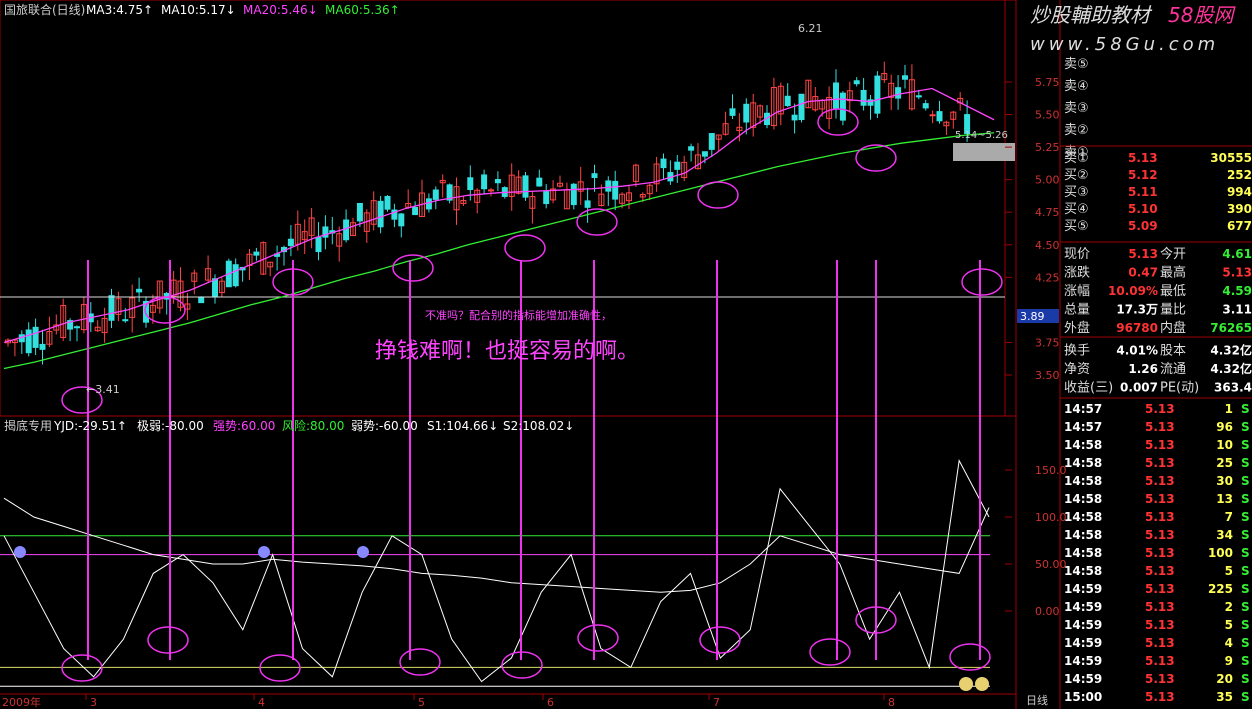 The width and height of the screenshot is (1252, 709). What do you see at coordinates (1245, 697) in the screenshot?
I see `tick-side-16: S` at bounding box center [1245, 697].